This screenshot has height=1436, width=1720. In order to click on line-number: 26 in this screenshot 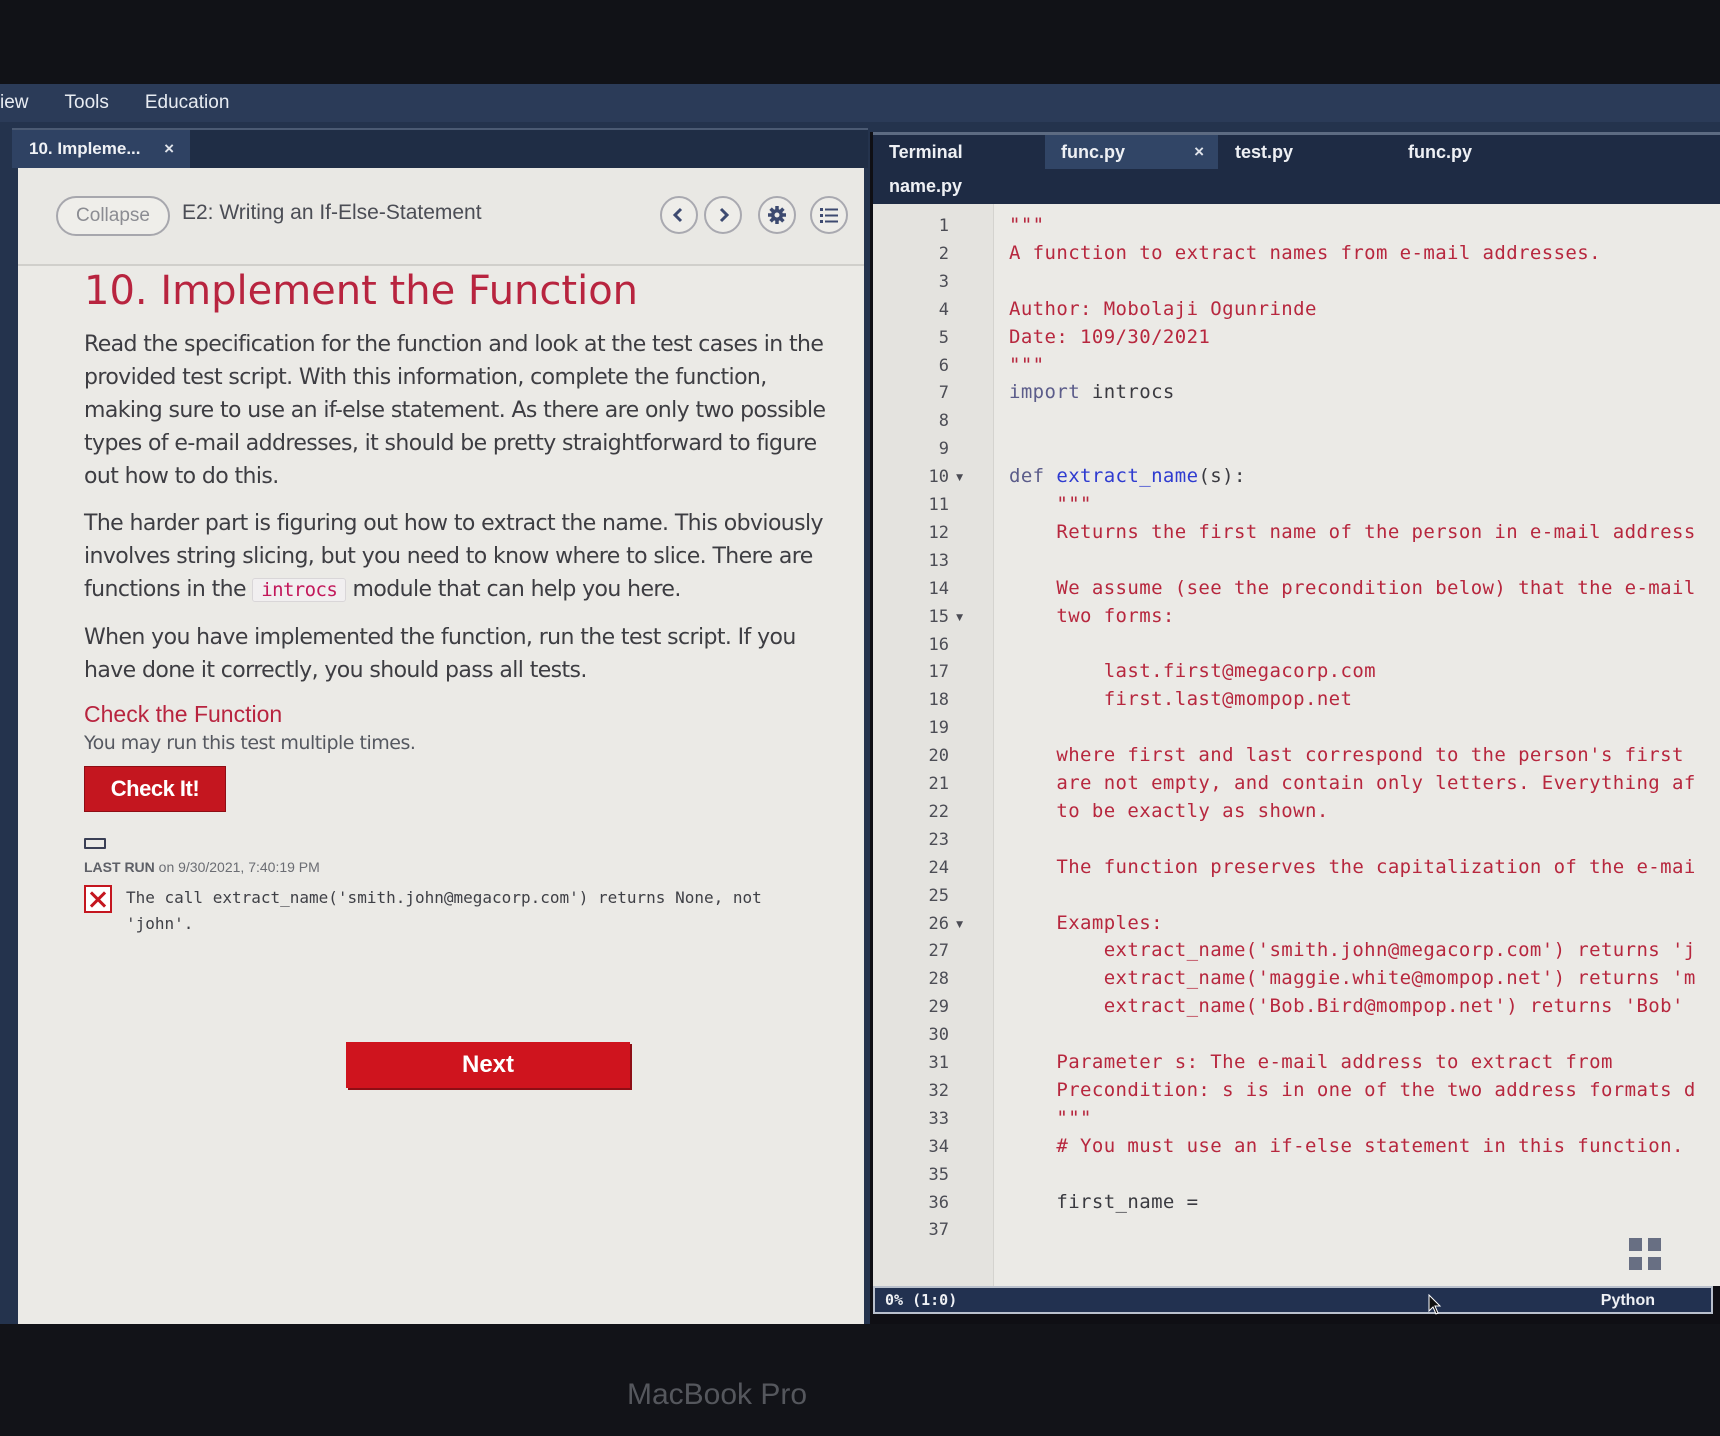, I will do `click(938, 923)`.